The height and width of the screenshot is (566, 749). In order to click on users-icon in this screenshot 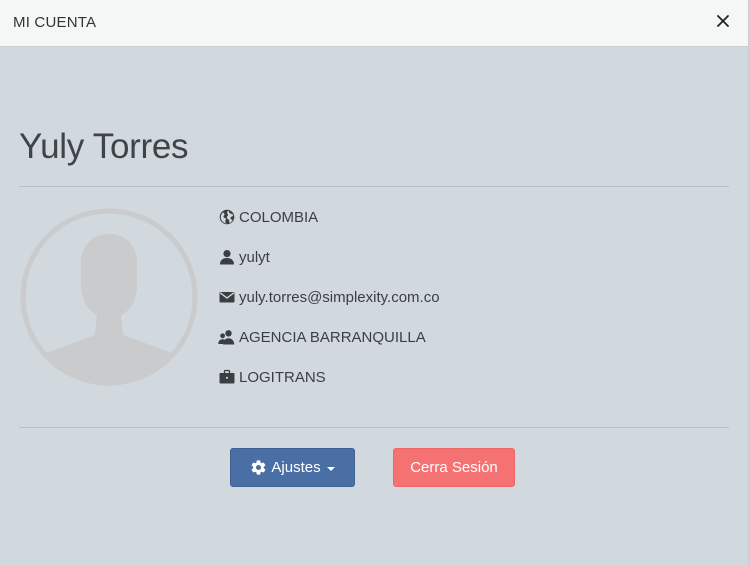, I will do `click(226, 337)`.